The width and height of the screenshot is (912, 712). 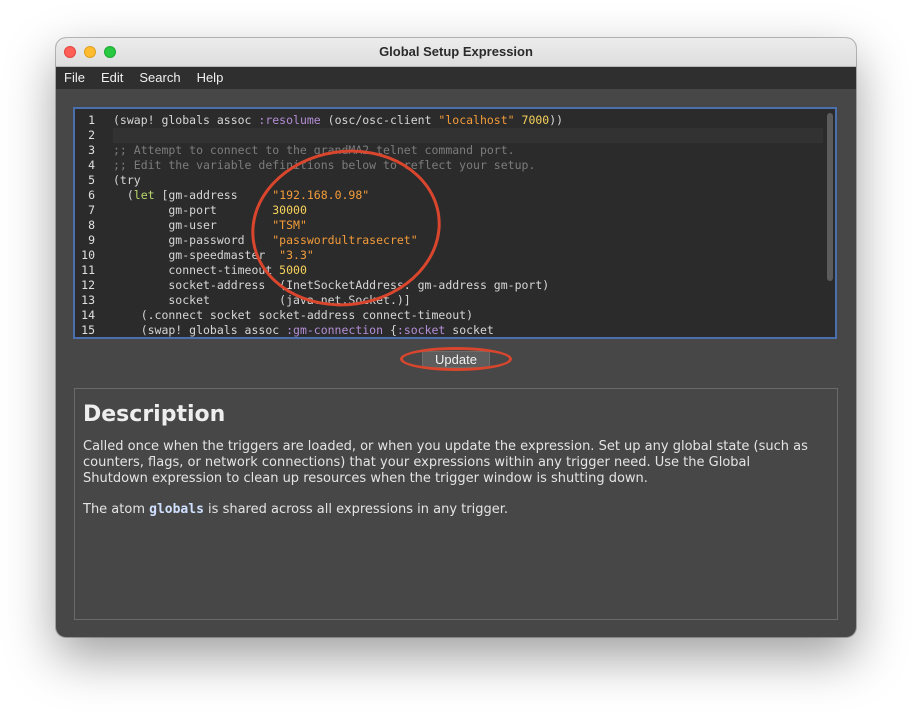 I want to click on code-token: (, so click(x=123, y=195).